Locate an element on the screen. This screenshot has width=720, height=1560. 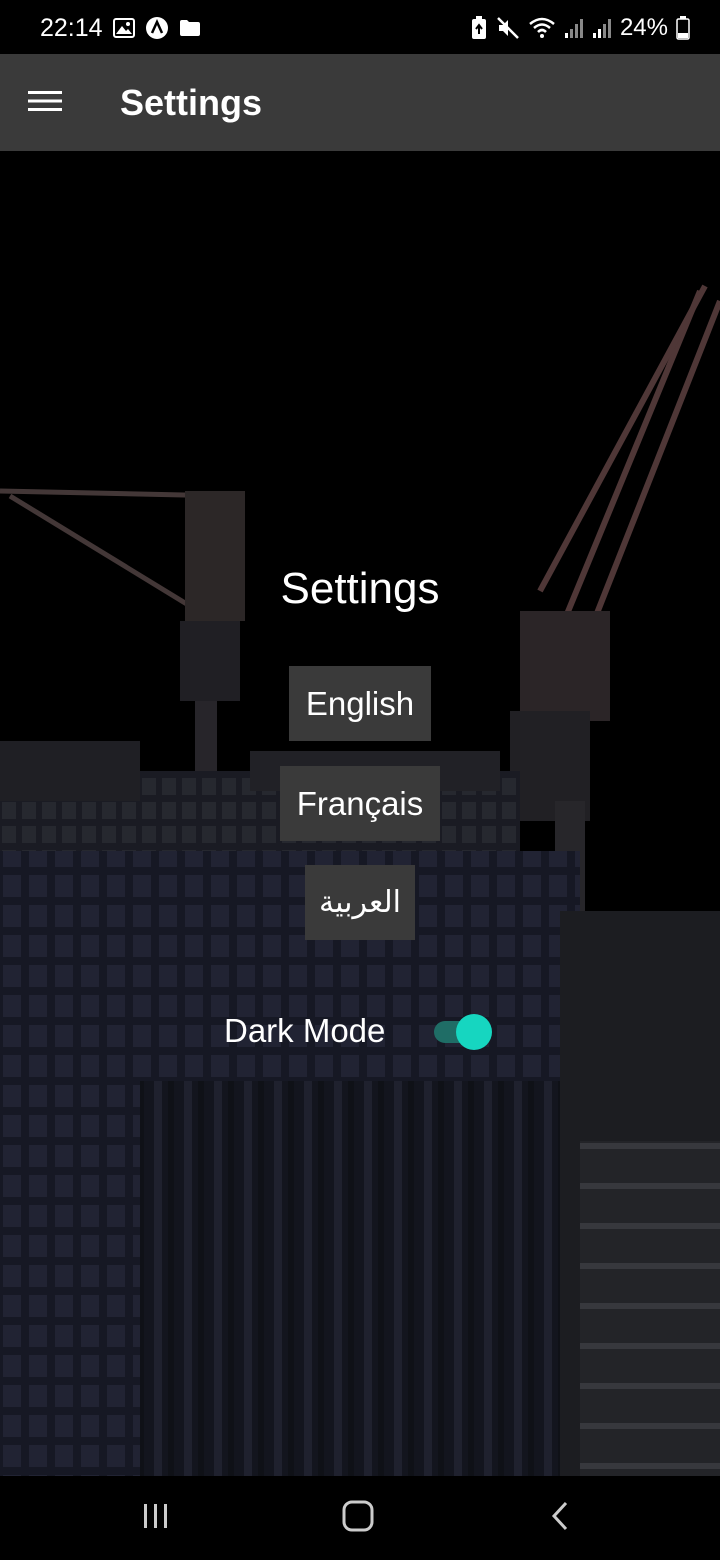
status-time: 22:14 is located at coordinates (71, 27).